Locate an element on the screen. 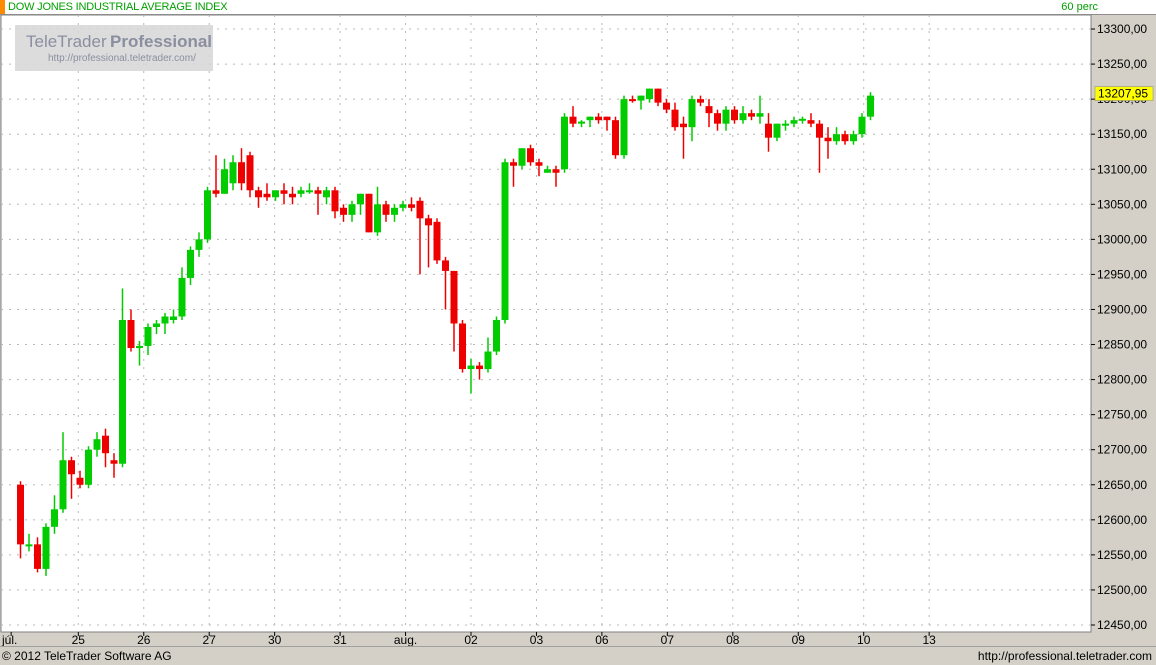 The height and width of the screenshot is (665, 1156). x-tick-label: 30 is located at coordinates (275, 639).